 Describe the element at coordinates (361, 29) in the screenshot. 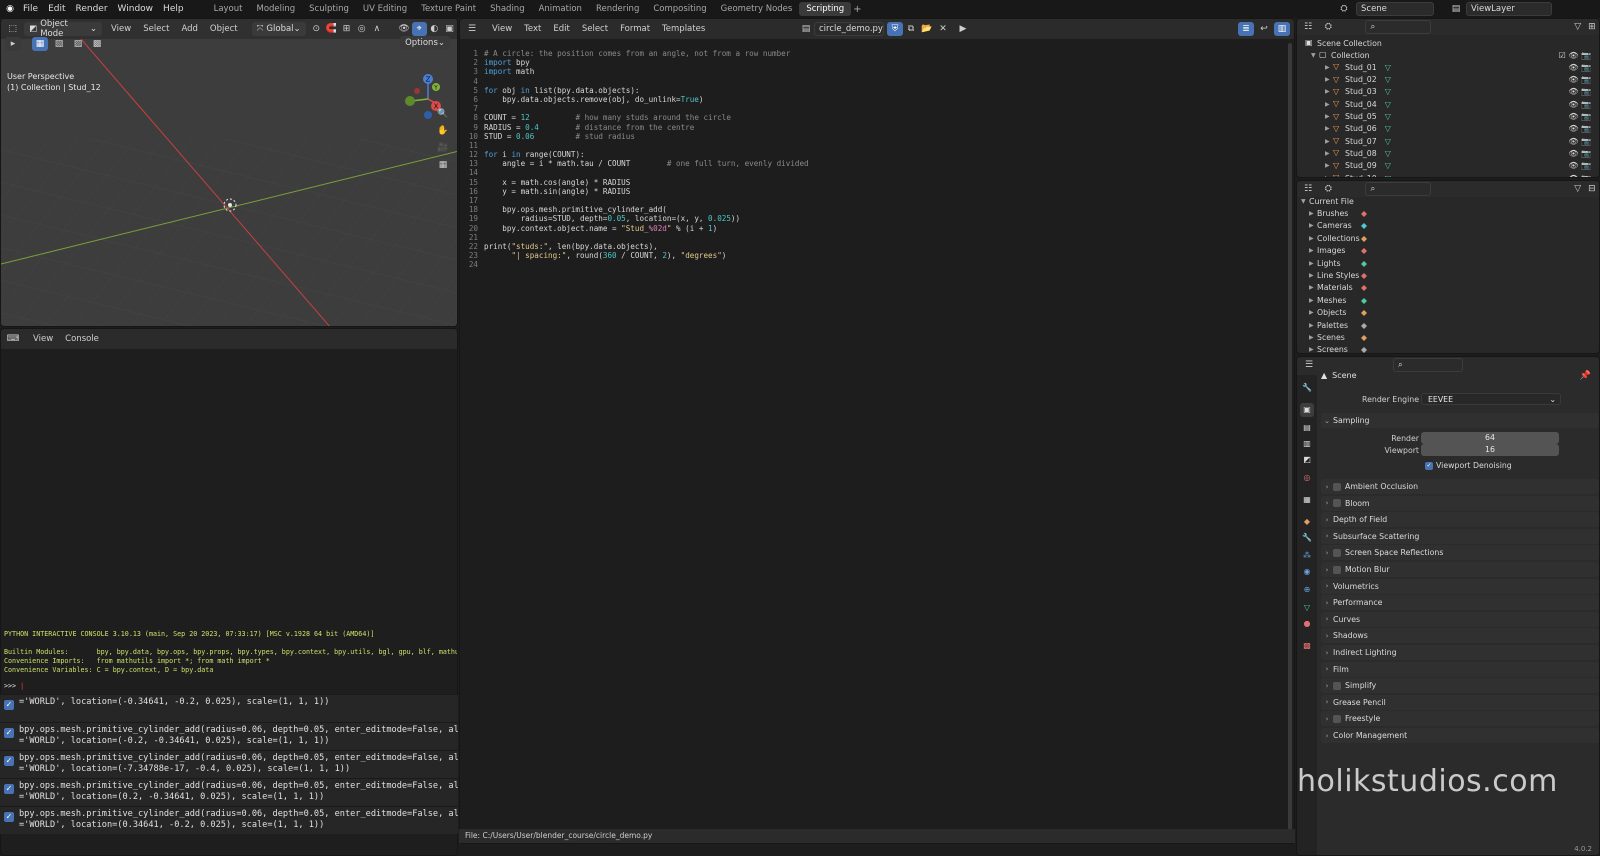

I see `proportional-edit-icon: ◎` at that location.